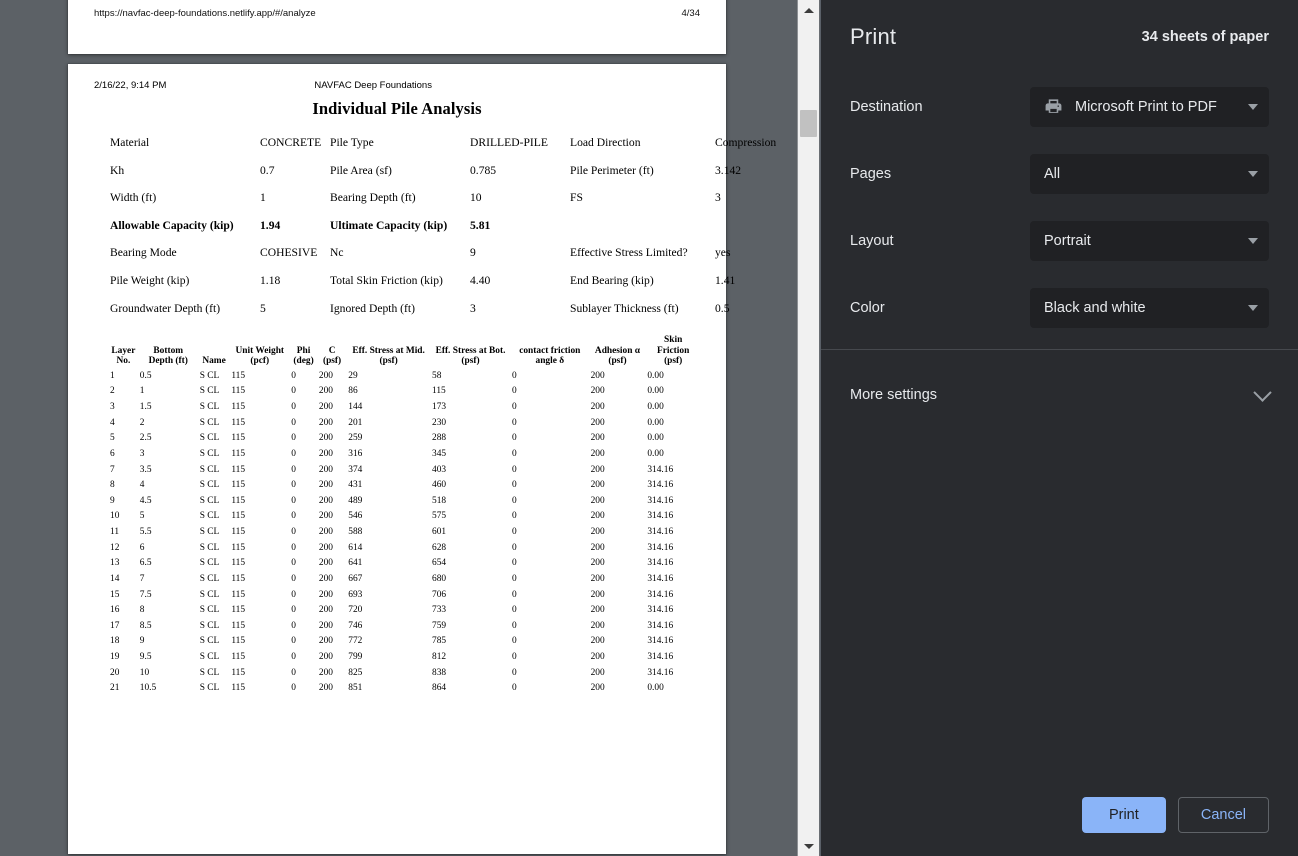 The image size is (1298, 856). What do you see at coordinates (115, 672) in the screenshot?
I see `table-cell: 20` at bounding box center [115, 672].